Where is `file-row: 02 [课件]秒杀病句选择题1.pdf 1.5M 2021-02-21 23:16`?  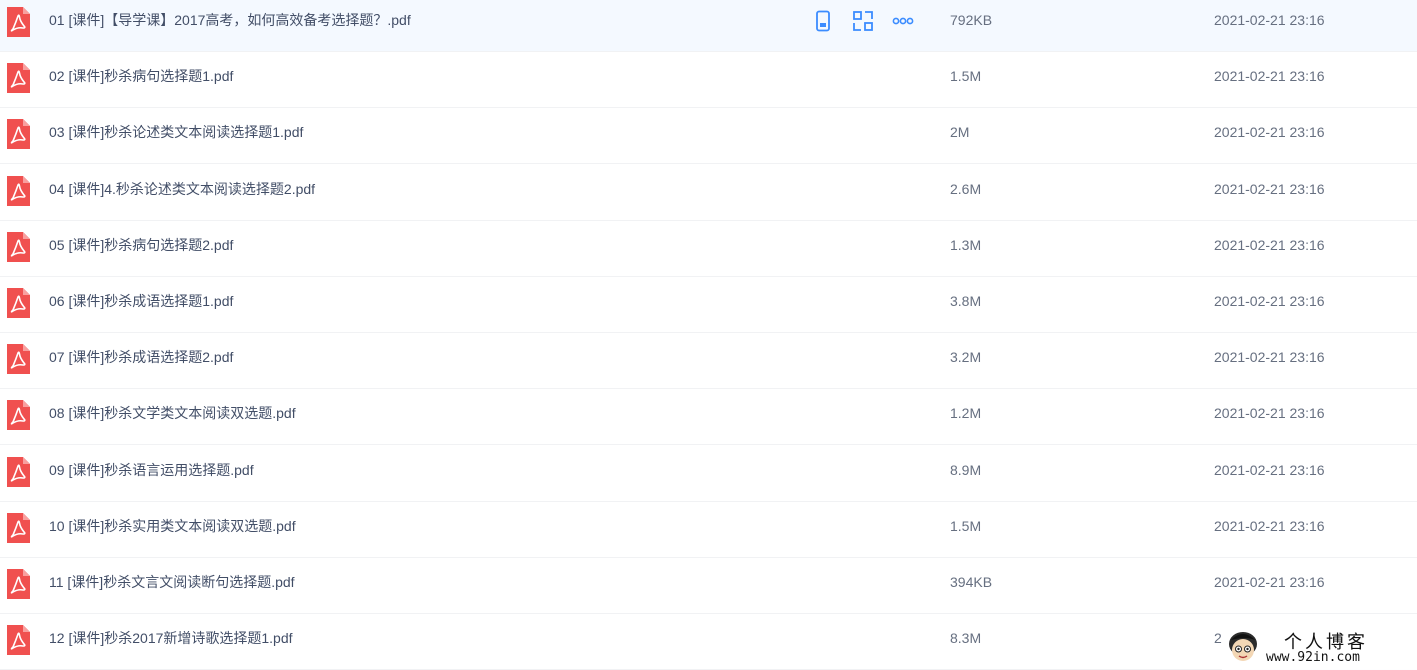
file-row: 02 [课件]秒杀病句选择题1.pdf 1.5M 2021-02-21 23:16 is located at coordinates (708, 80).